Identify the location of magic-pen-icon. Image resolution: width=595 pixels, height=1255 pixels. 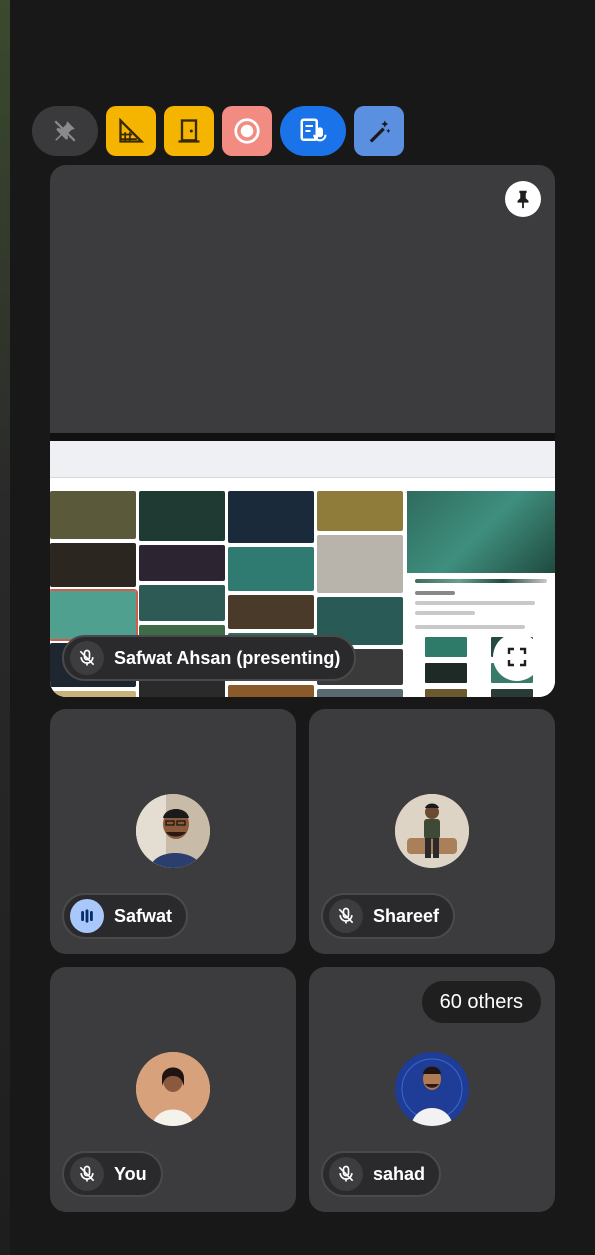
(380, 131).